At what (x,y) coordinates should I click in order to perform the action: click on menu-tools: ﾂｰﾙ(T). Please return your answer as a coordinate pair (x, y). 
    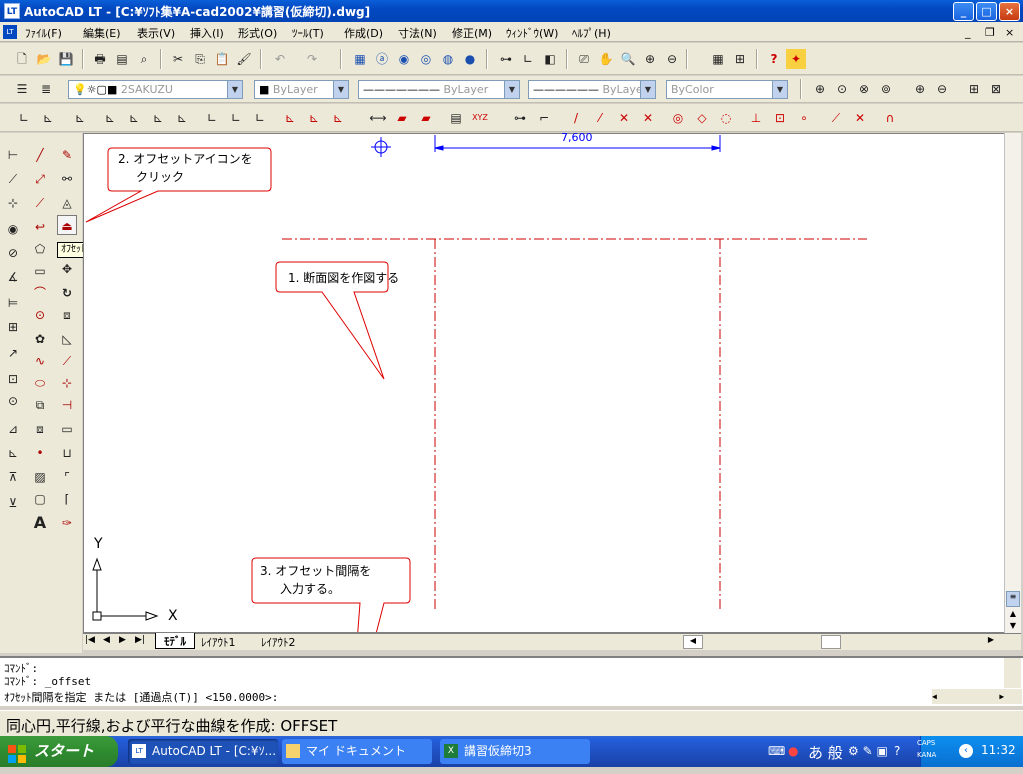
    Looking at the image, I should click on (308, 33).